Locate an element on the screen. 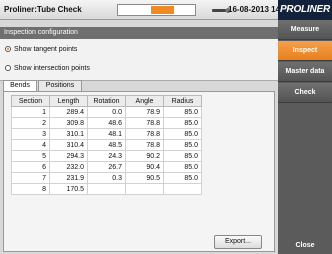 The width and height of the screenshot is (332, 254). inspection-config-header: Inspection configuration is located at coordinates (139, 33).